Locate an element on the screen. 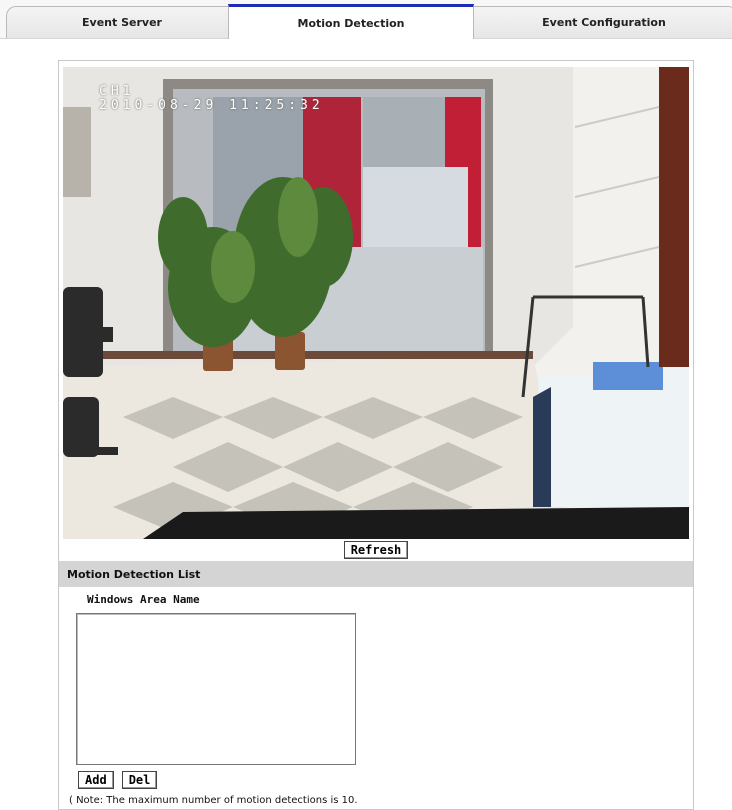  windows-area-name-label: Windows Area Name is located at coordinates (143, 599).